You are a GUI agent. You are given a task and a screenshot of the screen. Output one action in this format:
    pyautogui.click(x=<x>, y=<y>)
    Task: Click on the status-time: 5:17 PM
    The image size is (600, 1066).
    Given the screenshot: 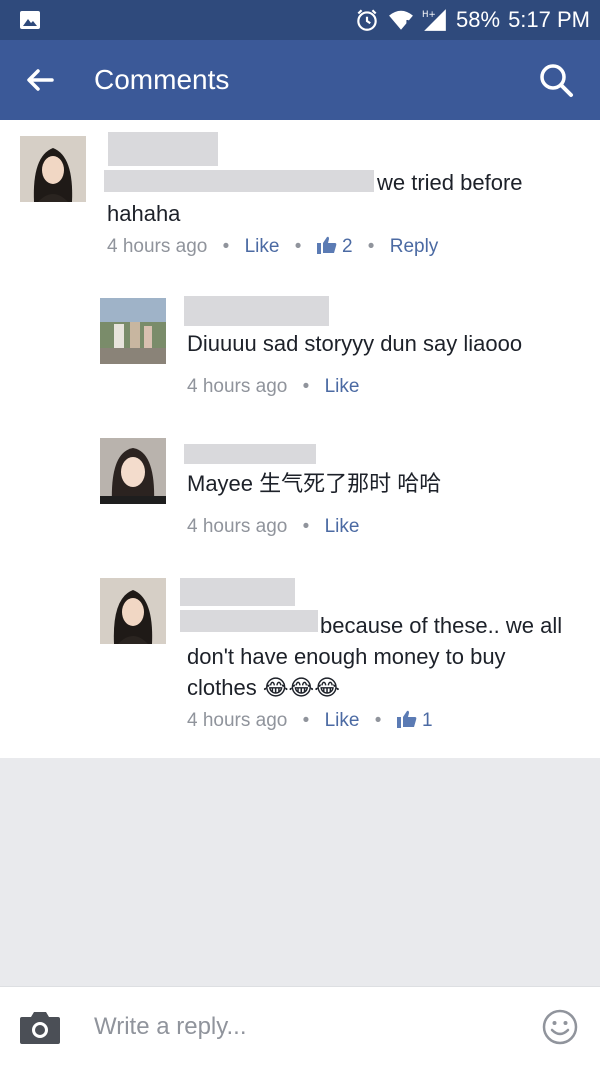 What is the action you would take?
    pyautogui.click(x=549, y=19)
    